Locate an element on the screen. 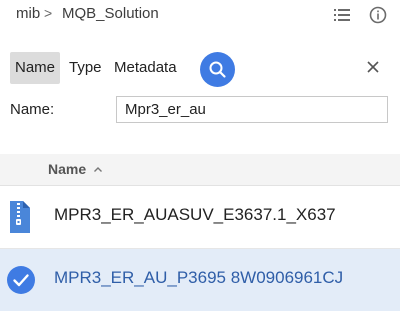 The width and height of the screenshot is (400, 320). file-name: MPR3_ER_AU_P3695 8W0906961CJ is located at coordinates (199, 277).